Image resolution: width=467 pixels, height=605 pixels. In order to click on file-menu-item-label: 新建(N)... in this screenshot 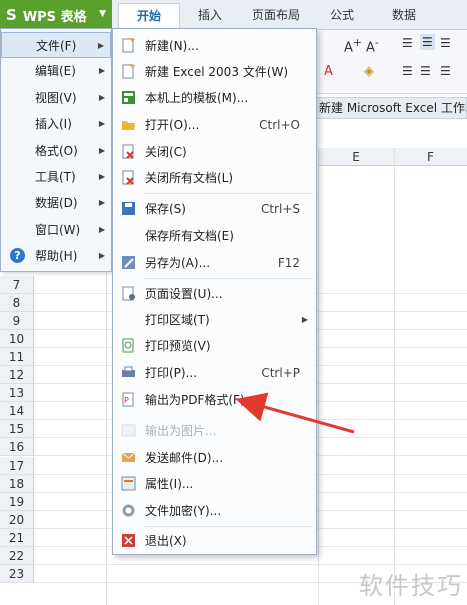, I will do `click(172, 46)`.